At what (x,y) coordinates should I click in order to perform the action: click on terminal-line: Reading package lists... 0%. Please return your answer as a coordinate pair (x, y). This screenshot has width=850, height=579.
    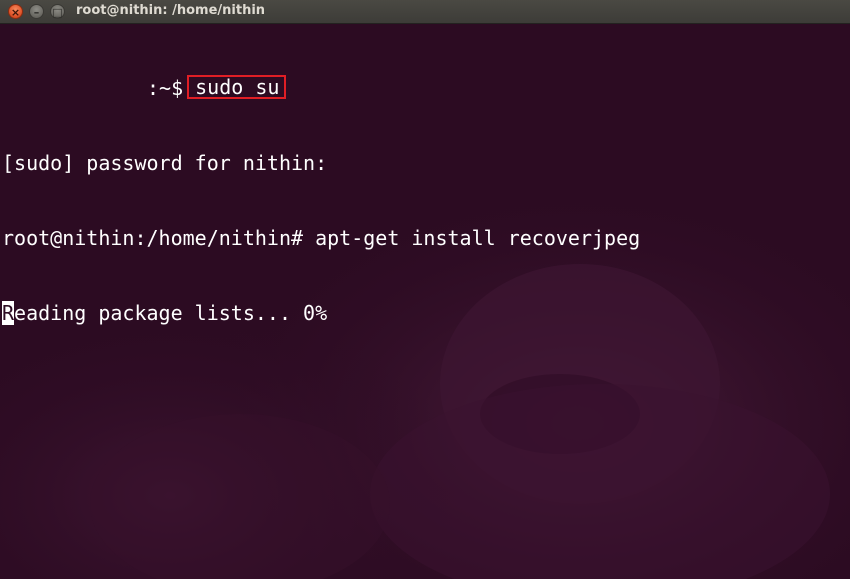
    Looking at the image, I should click on (321, 313).